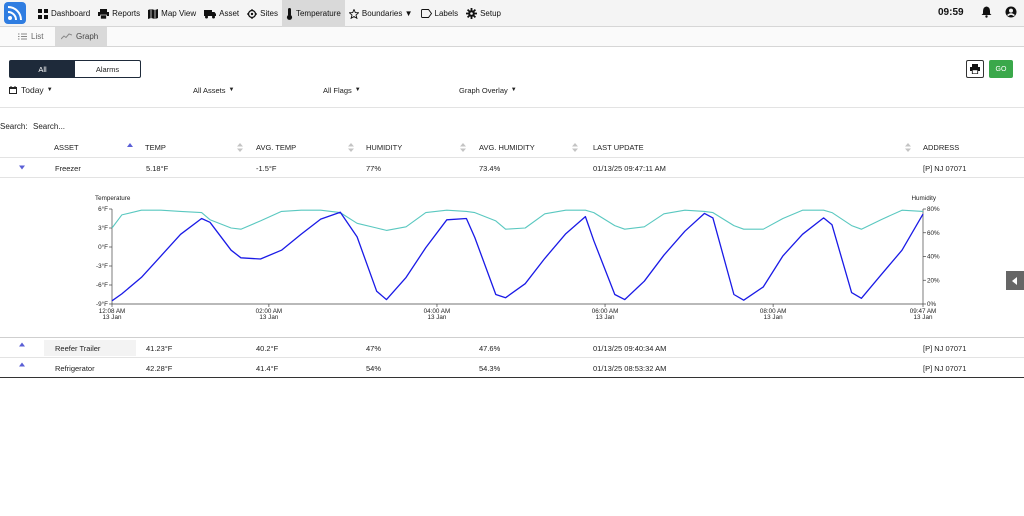  What do you see at coordinates (102, 285) in the screenshot?
I see `y-tick-left-label: -6°F` at bounding box center [102, 285].